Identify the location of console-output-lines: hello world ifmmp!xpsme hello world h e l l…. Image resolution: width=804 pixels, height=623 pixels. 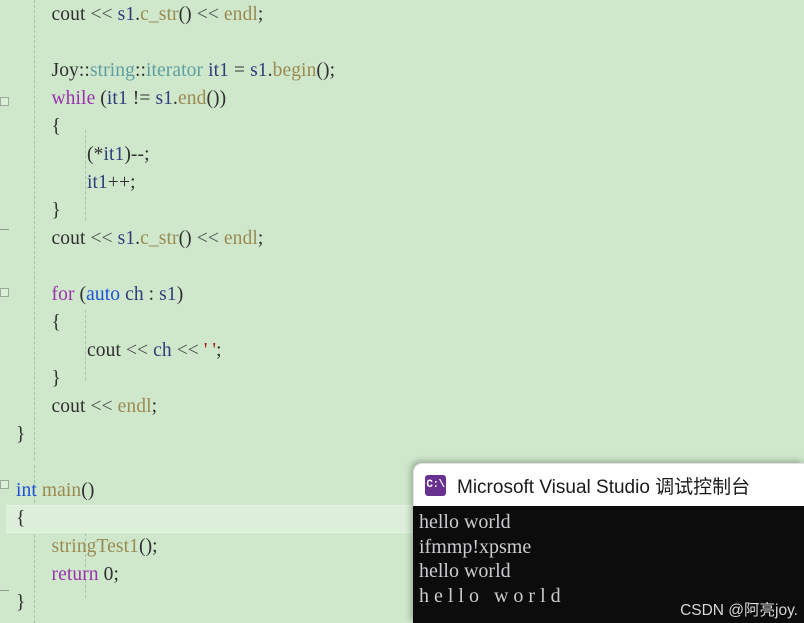
(610, 559).